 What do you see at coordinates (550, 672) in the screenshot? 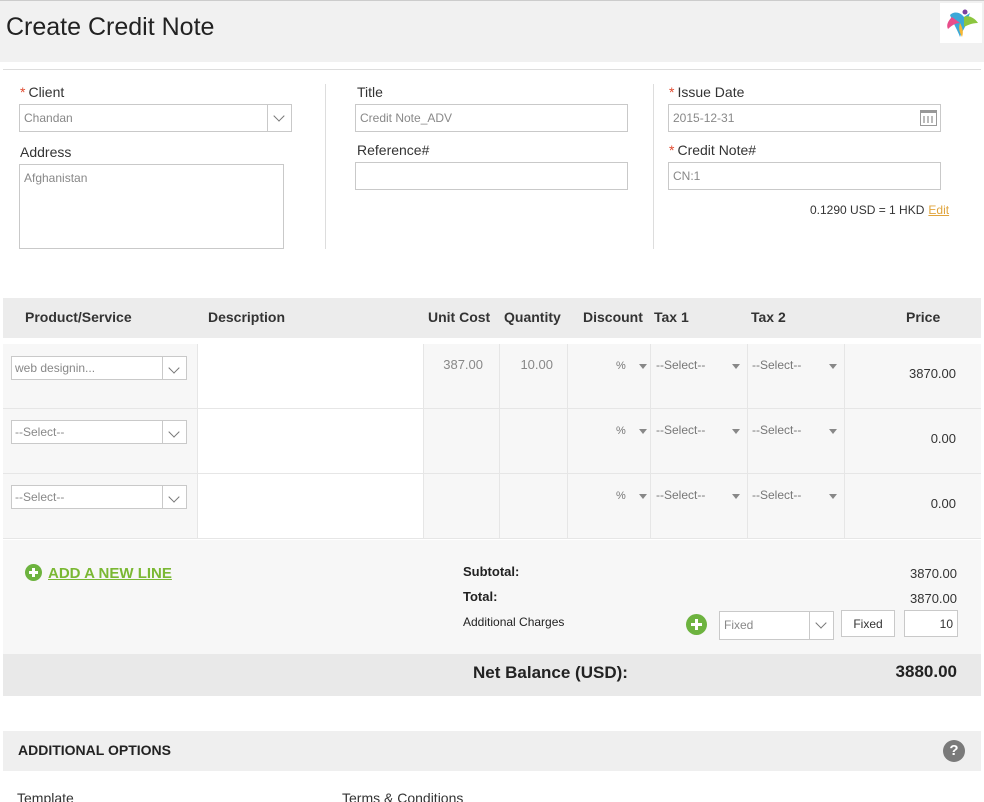
I see `net-balance-label: Net Balance (USD):` at bounding box center [550, 672].